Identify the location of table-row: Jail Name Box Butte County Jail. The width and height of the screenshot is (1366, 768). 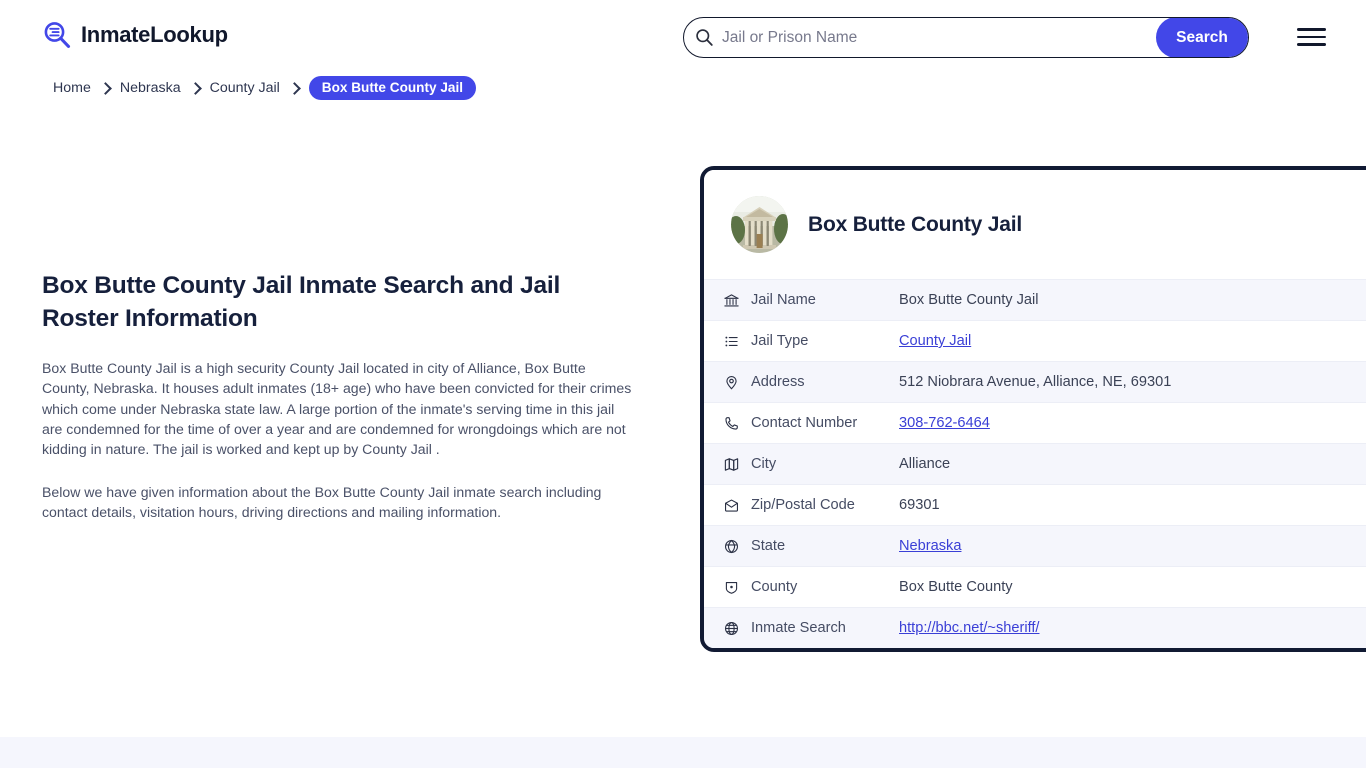
(1035, 299).